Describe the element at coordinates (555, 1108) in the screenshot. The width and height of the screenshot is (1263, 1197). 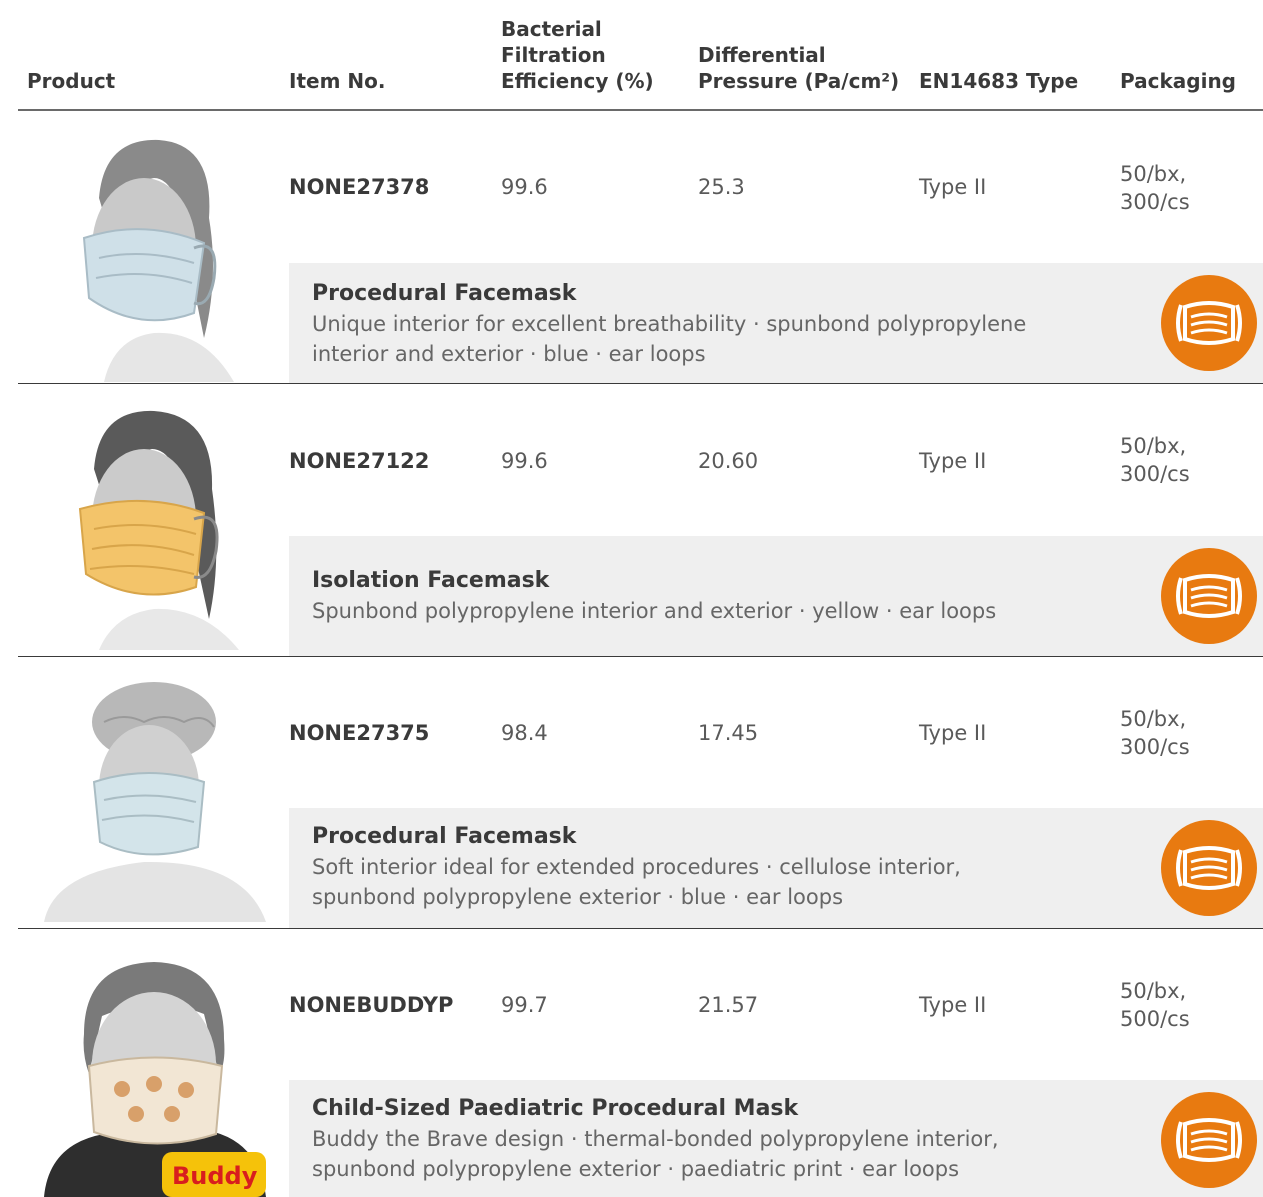
I see `product-title: Child-Sized Paediatric Procedural Mask` at that location.